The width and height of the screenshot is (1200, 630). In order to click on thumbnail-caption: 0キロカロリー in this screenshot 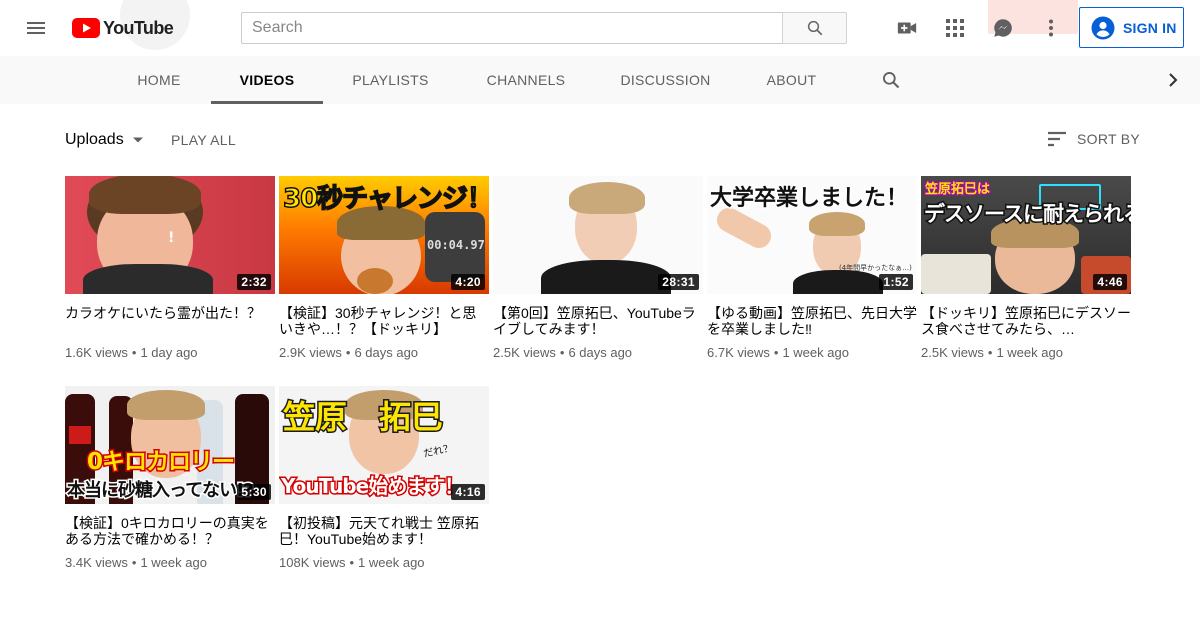, I will do `click(160, 462)`.